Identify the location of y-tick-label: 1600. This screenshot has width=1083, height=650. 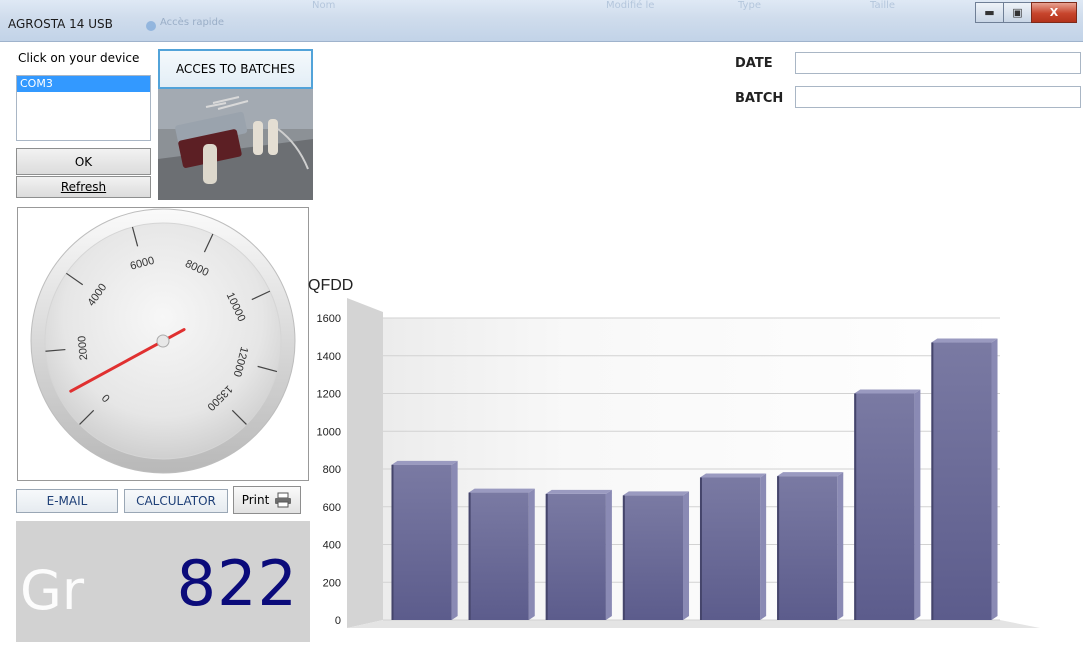
(329, 319).